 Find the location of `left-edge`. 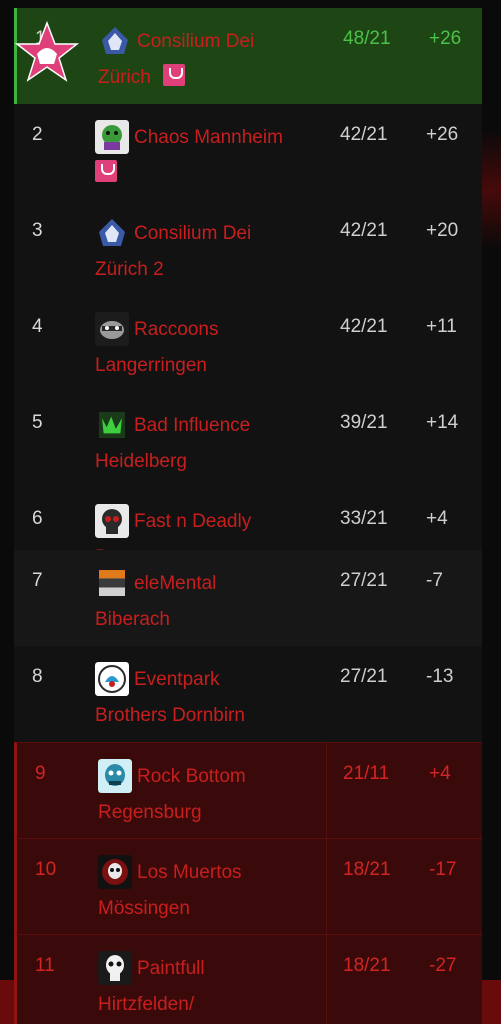

left-edge is located at coordinates (7, 512).